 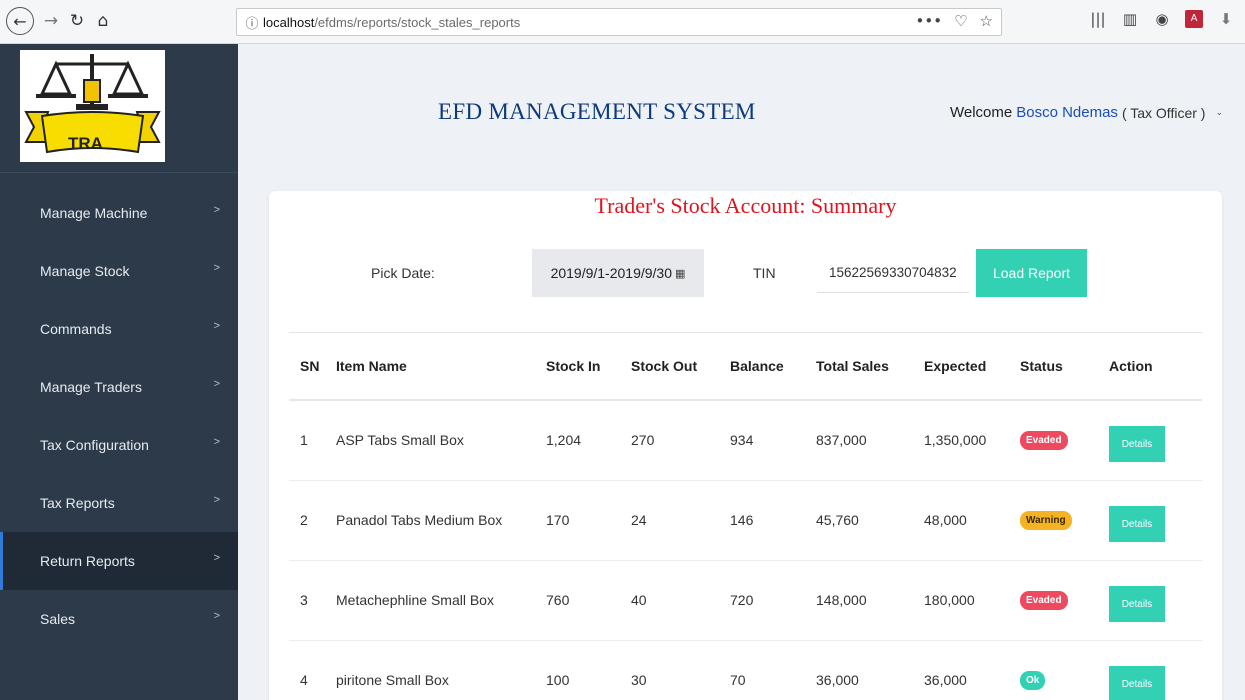 I want to click on home-icon: ⌂, so click(x=103, y=21).